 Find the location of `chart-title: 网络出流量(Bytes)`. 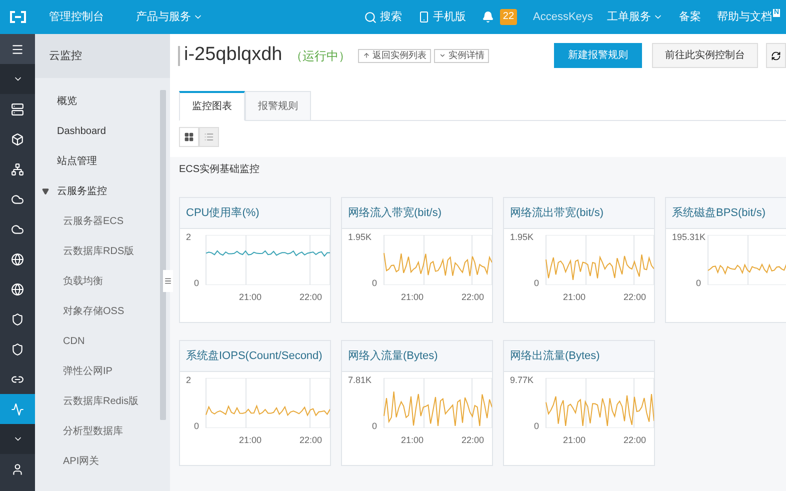

chart-title: 网络出流量(Bytes) is located at coordinates (579, 356).